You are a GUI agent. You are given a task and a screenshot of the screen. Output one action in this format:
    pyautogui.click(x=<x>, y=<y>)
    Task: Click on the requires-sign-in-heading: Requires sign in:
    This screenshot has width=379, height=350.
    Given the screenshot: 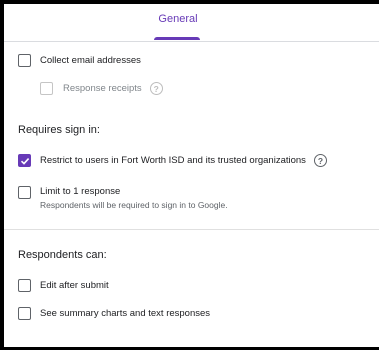 What is the action you would take?
    pyautogui.click(x=59, y=130)
    